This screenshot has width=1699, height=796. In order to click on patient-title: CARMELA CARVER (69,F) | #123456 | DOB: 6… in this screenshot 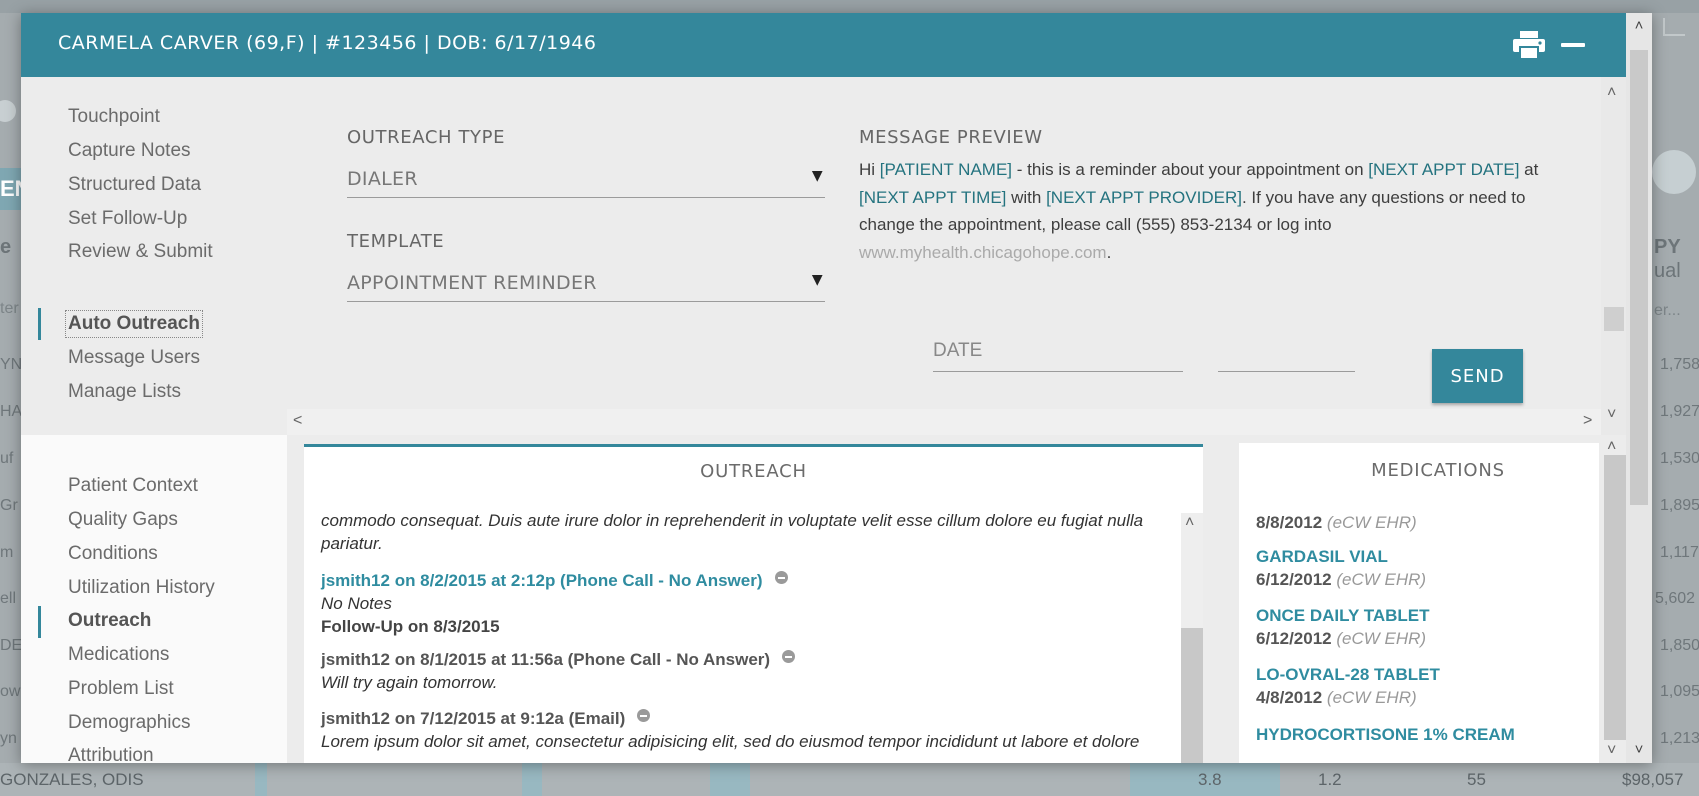, I will do `click(327, 43)`.